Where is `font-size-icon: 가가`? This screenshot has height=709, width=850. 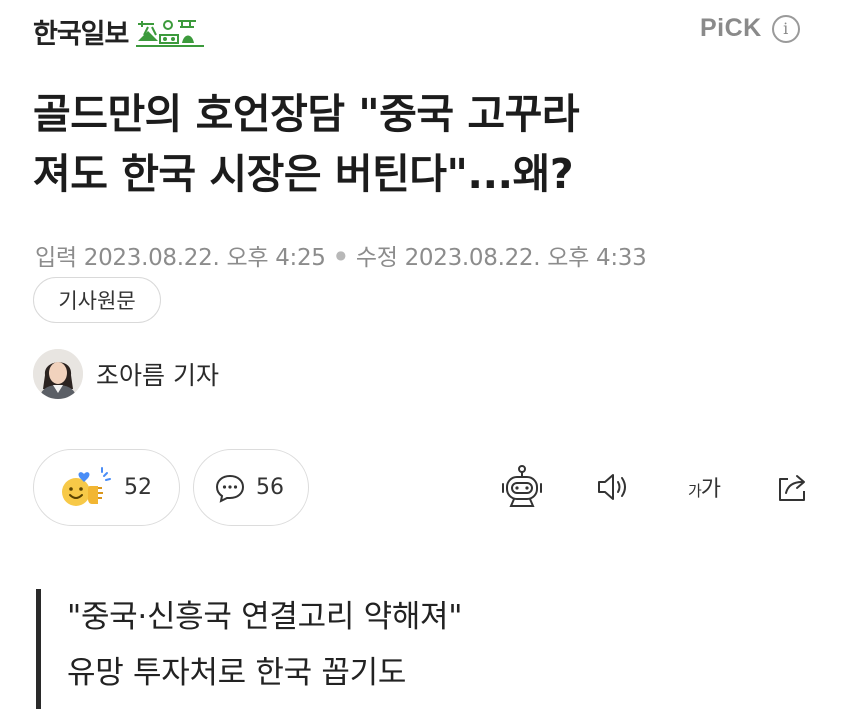
font-size-icon: 가가 is located at coordinates (704, 487).